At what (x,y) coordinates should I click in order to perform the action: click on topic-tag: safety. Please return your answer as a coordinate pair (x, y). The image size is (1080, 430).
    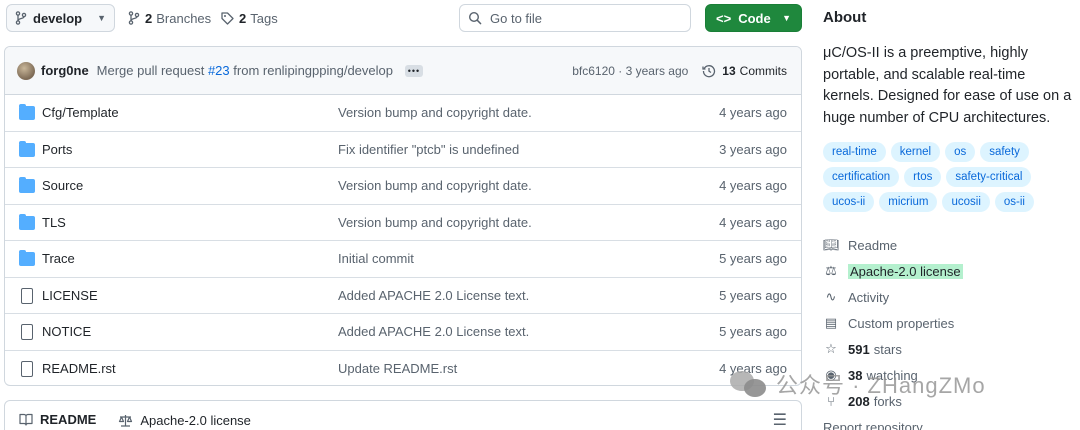
    Looking at the image, I should click on (1004, 152).